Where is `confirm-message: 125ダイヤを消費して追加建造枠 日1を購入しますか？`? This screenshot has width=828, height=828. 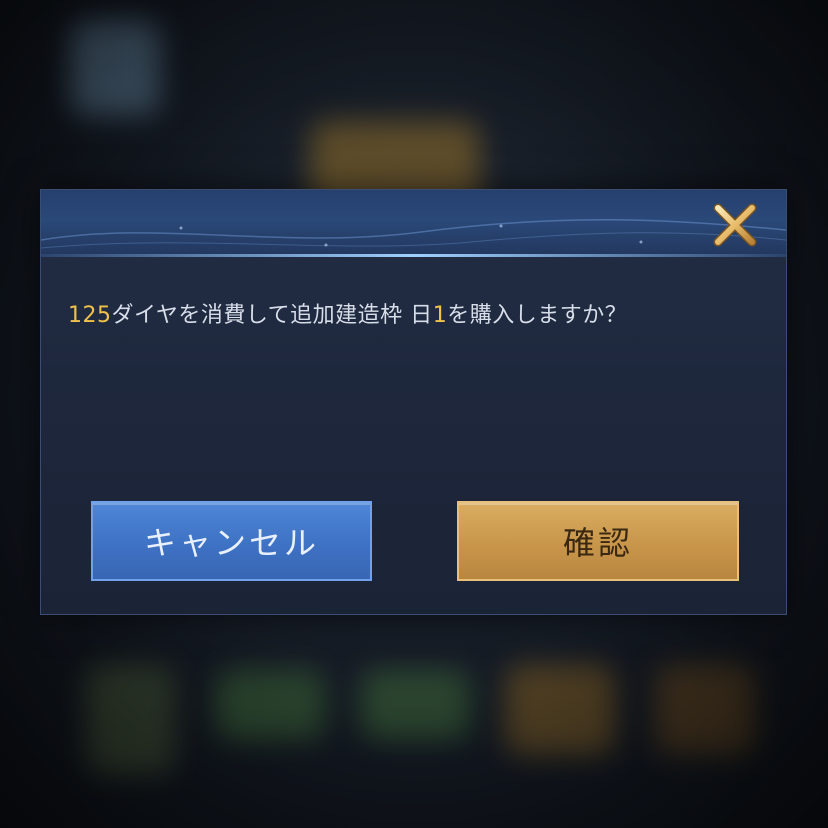 confirm-message: 125ダイヤを消費して追加建造枠 日1を購入しますか？ is located at coordinates (417, 313).